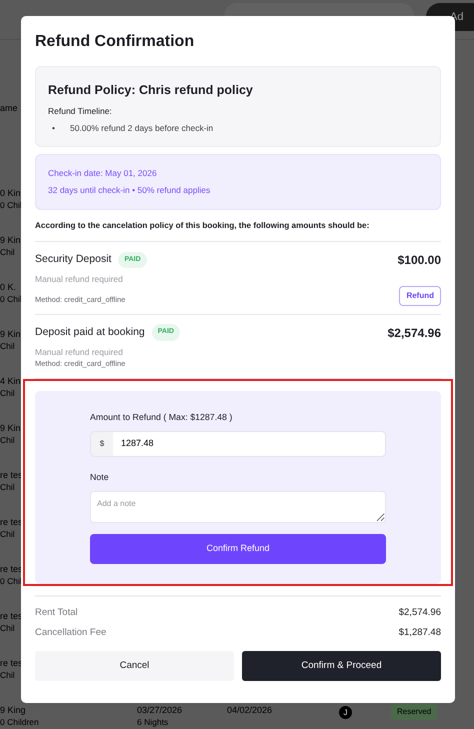 This screenshot has height=729, width=474. Describe the element at coordinates (419, 633) in the screenshot. I see `total-value: $1,287.48` at that location.